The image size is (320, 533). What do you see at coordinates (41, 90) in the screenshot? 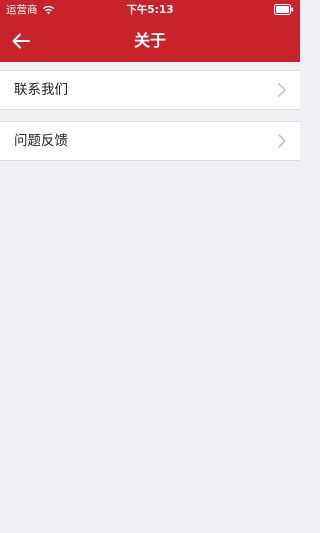
I see `contact-us-label: 联系我们` at bounding box center [41, 90].